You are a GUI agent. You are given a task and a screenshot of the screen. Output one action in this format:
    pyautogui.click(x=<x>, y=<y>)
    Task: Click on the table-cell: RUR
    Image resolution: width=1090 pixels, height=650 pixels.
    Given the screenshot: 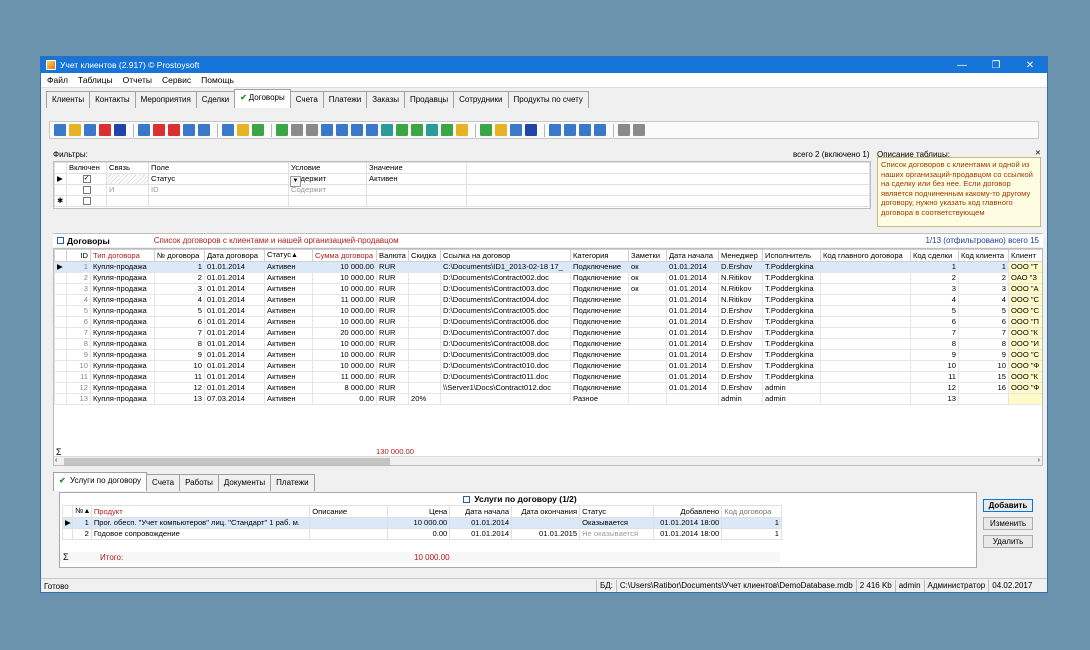 What is the action you would take?
    pyautogui.click(x=392, y=300)
    